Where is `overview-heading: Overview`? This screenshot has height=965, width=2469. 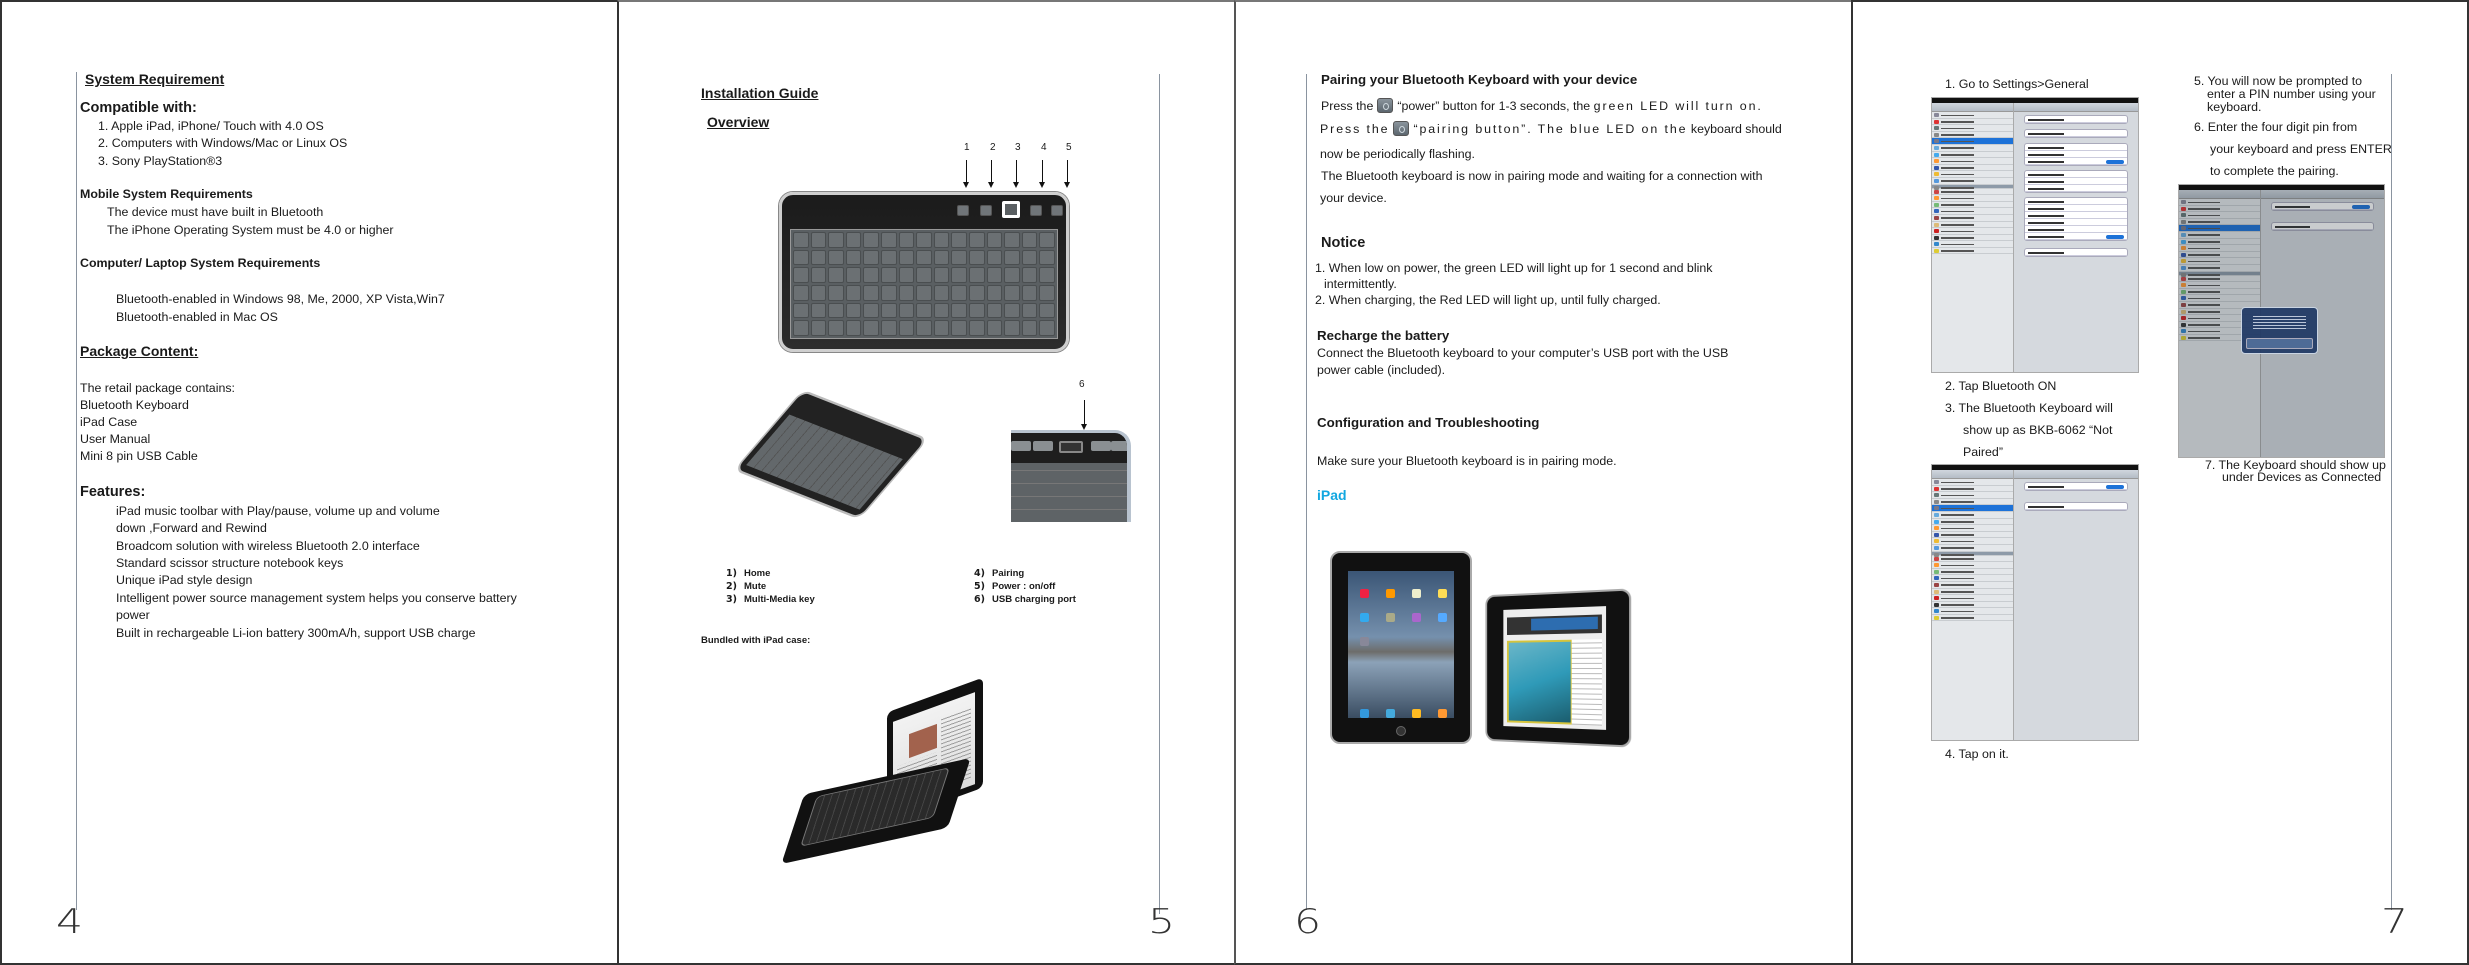
overview-heading: Overview is located at coordinates (738, 122).